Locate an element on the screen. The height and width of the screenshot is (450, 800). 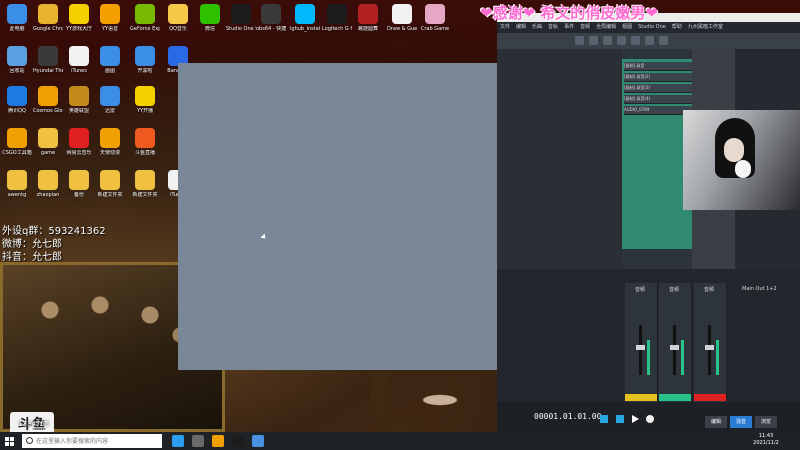
daw-menu-item: Studio One is located at coordinates (652, 27).